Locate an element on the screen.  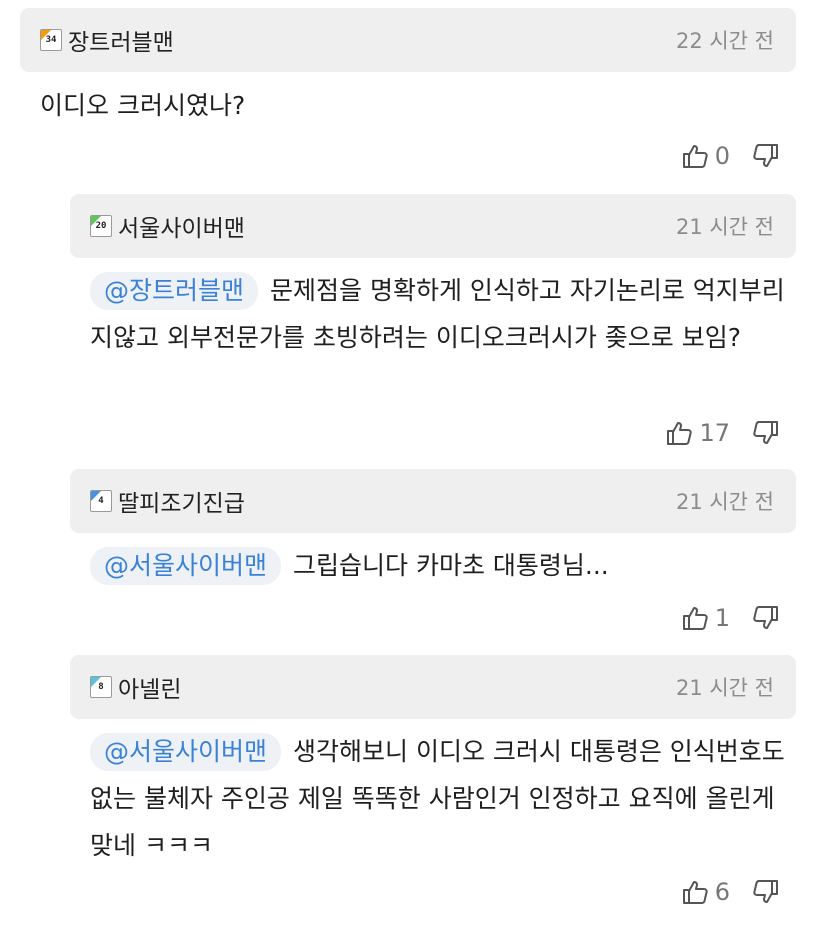
vote-bar: 6 is located at coordinates (730, 892).